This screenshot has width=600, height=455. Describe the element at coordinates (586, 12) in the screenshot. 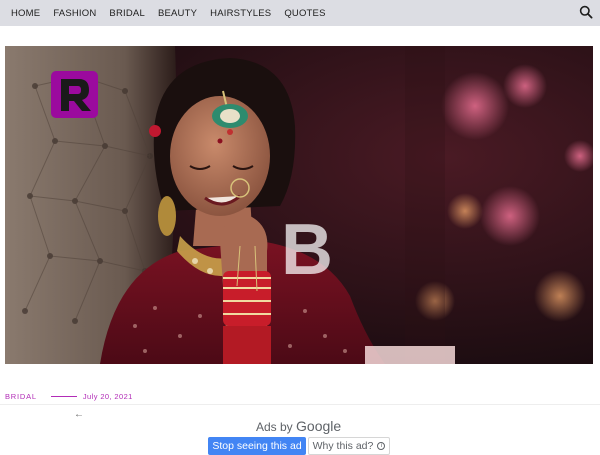

I see `search-icon` at that location.